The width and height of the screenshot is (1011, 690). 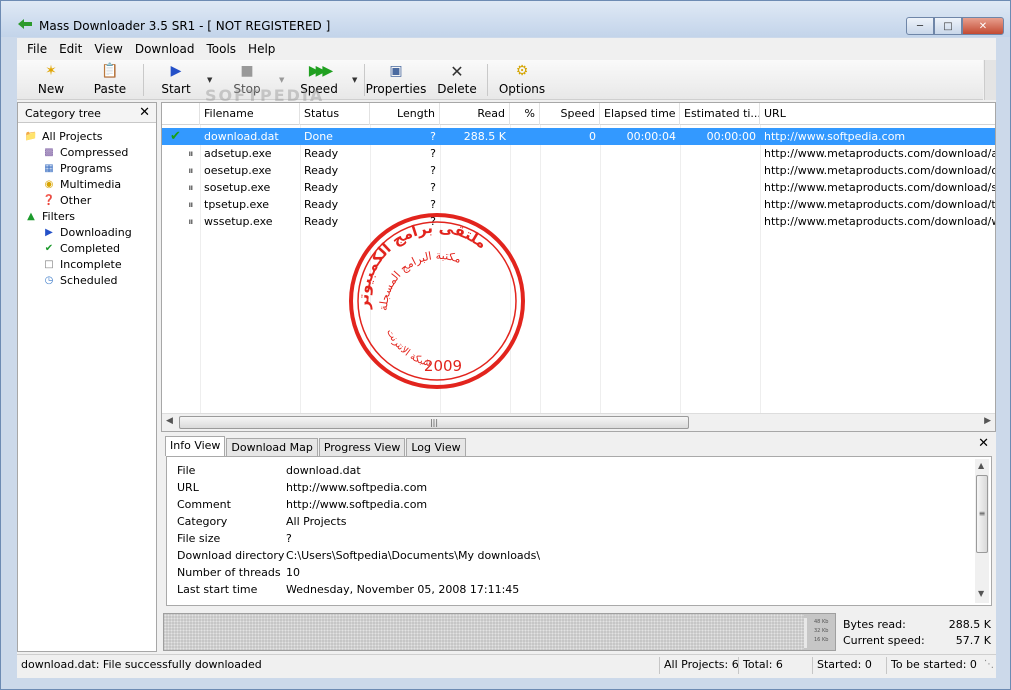 I want to click on scroll-down-icon: ▼, so click(x=981, y=593).